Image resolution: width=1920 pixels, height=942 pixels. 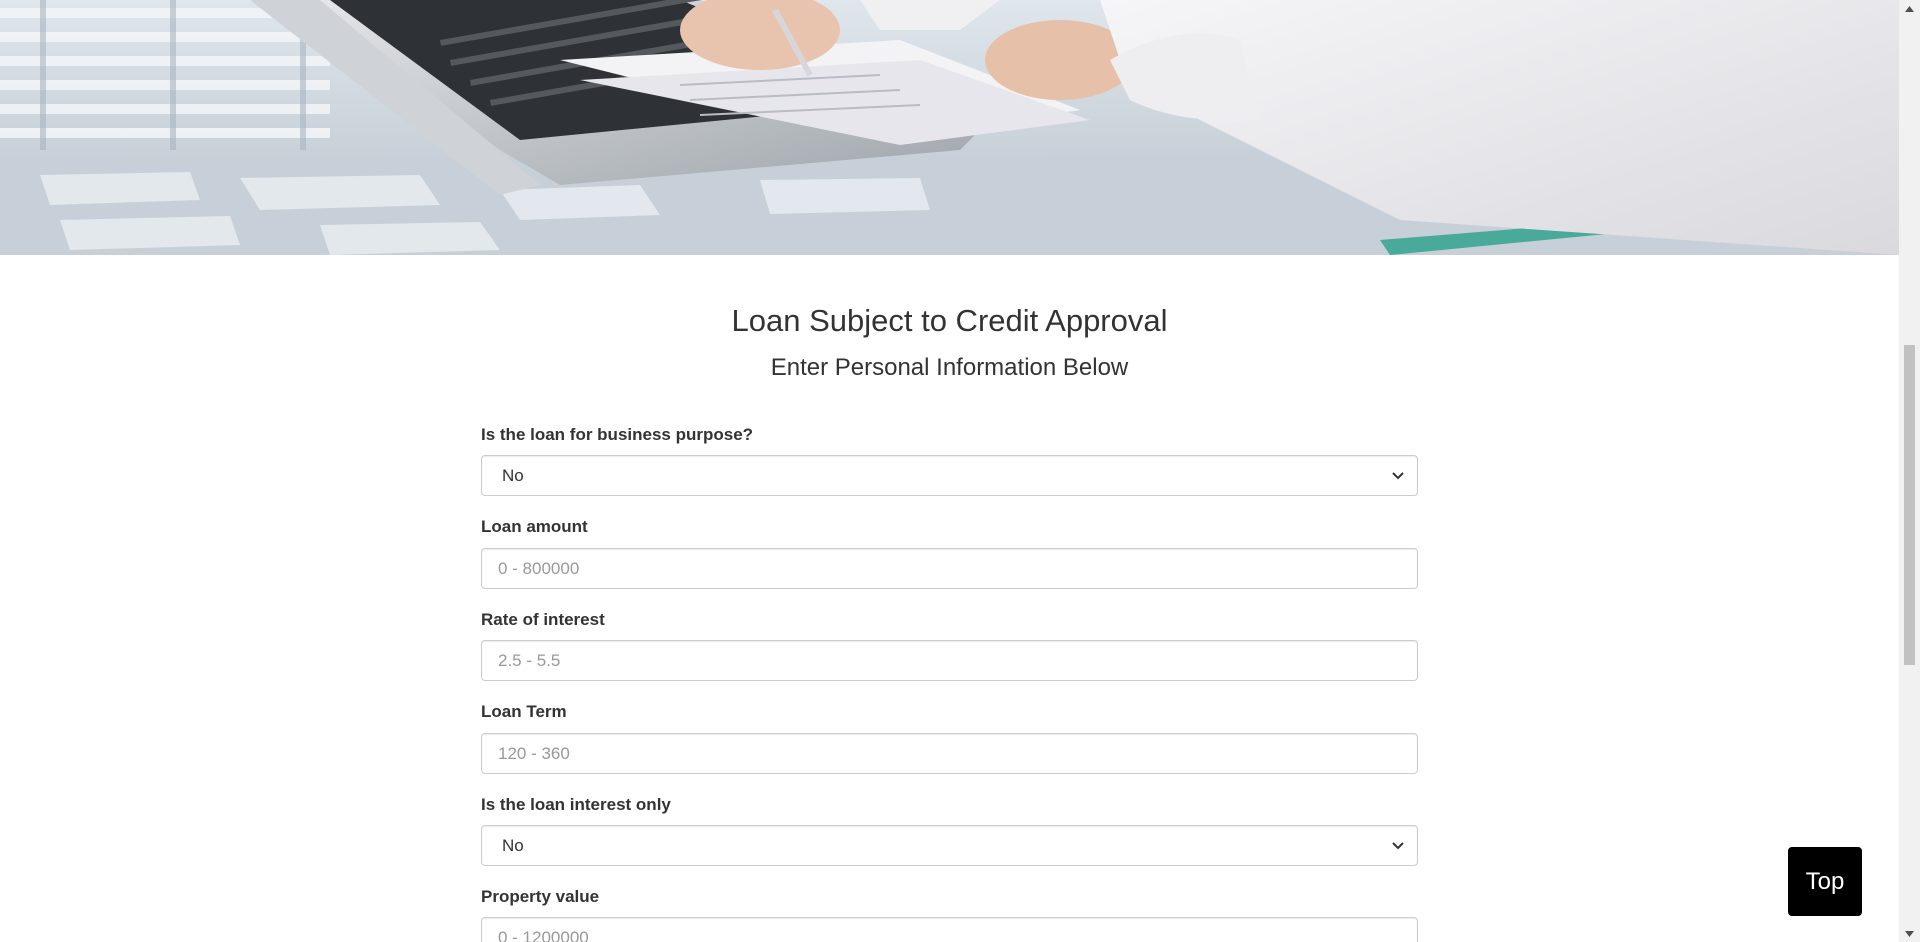 I want to click on scroll-down-arrow-icon, so click(x=1909, y=933).